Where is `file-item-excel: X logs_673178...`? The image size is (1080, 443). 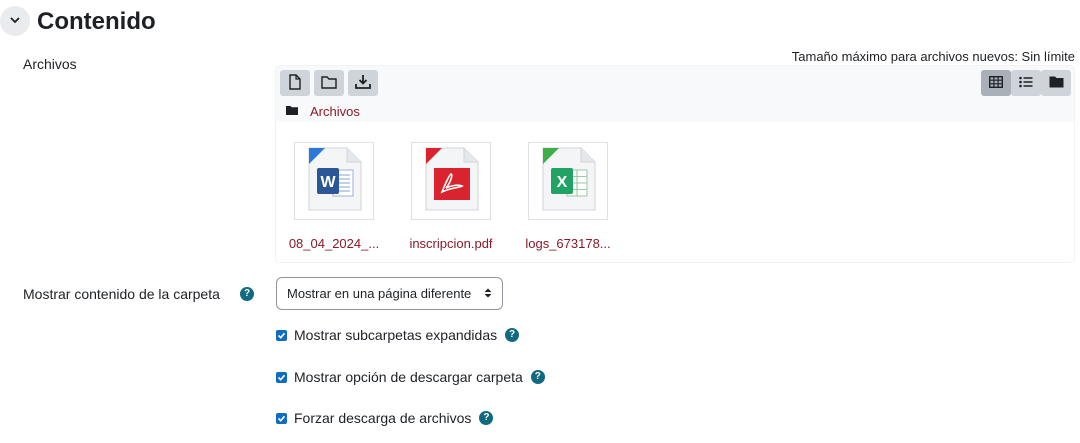
file-item-excel: X logs_673178... is located at coordinates (568, 196).